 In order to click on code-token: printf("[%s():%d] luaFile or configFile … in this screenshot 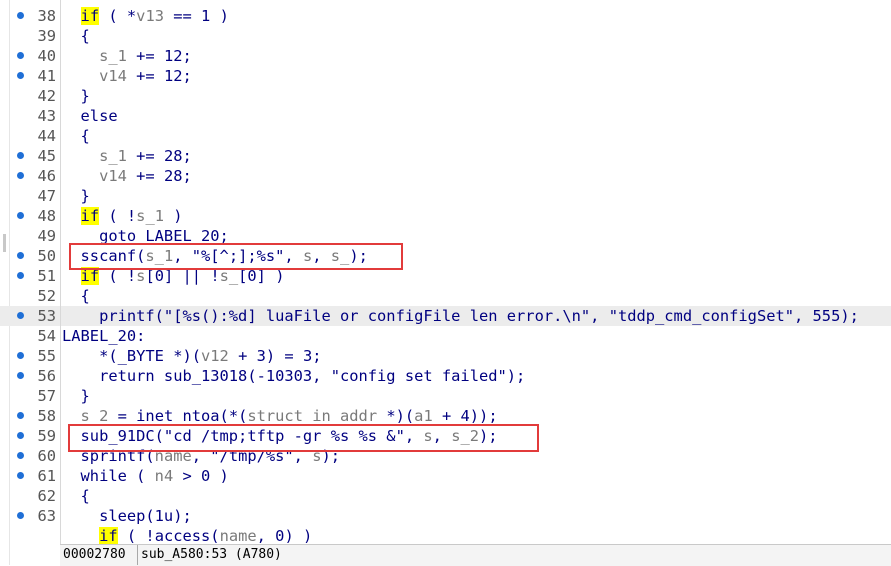, I will do `click(460, 316)`.